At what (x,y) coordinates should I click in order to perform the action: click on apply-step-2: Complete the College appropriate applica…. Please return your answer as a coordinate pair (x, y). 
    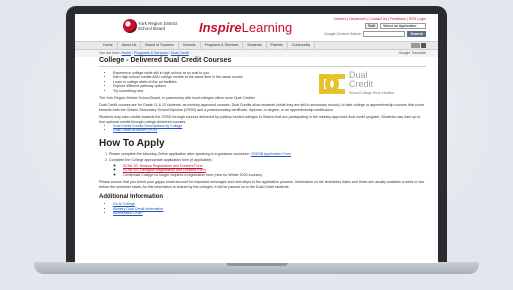
    Looking at the image, I should click on (267, 167).